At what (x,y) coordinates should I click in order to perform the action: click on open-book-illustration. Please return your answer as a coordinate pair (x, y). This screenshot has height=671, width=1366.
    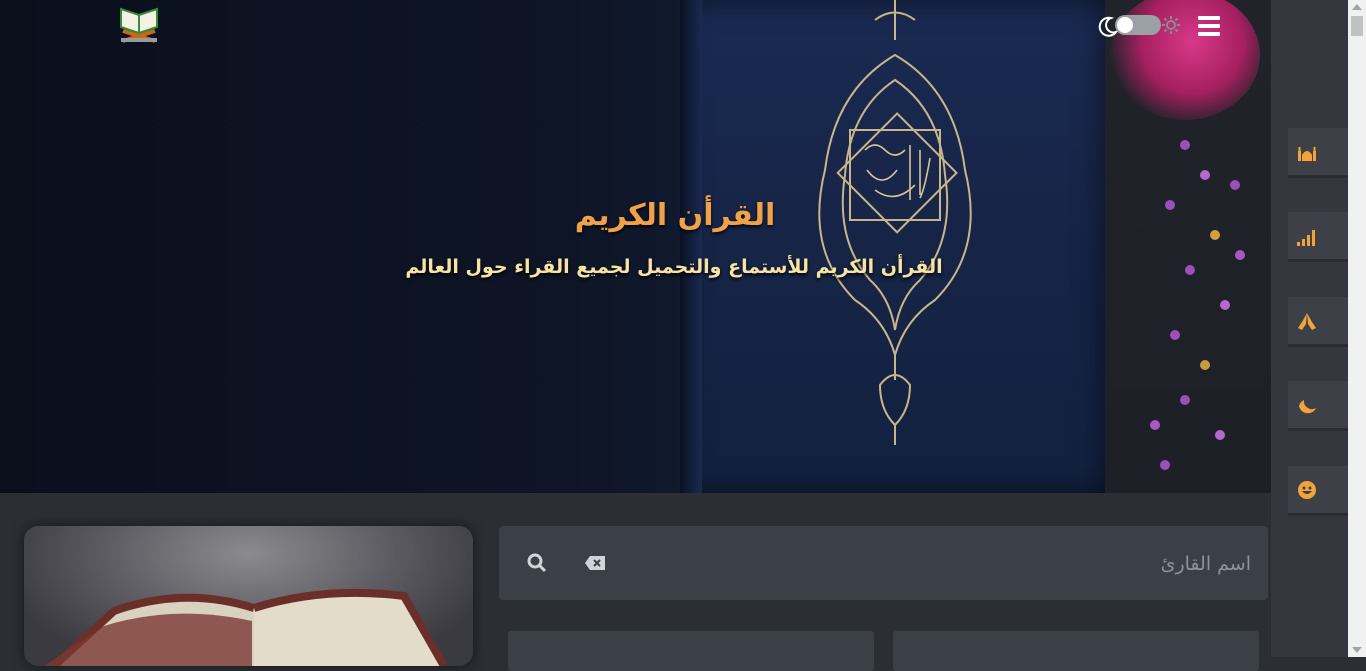
    Looking at the image, I should click on (246, 627).